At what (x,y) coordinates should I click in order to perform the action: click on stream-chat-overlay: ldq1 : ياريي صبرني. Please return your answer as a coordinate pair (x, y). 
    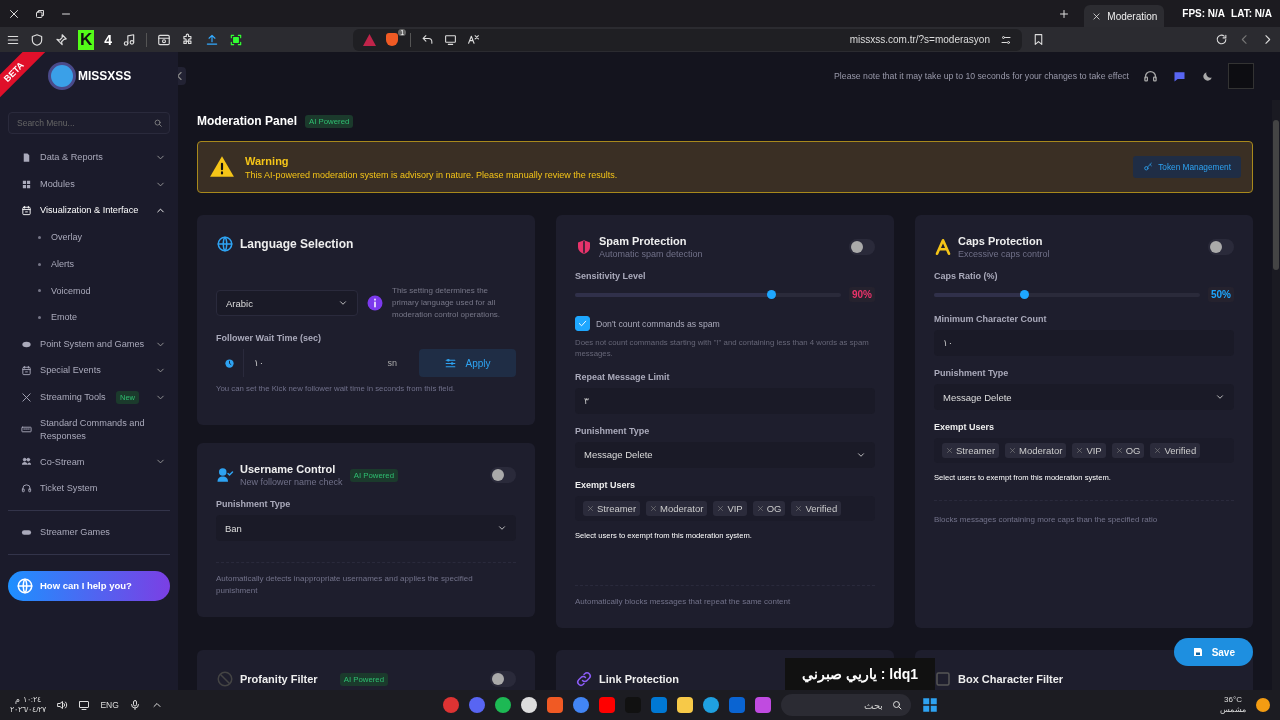
    Looking at the image, I should click on (860, 674).